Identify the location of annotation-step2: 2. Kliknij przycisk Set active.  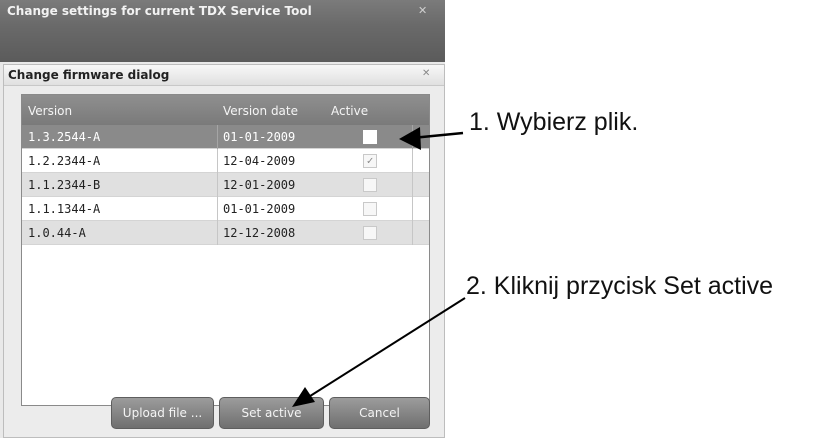
(620, 286).